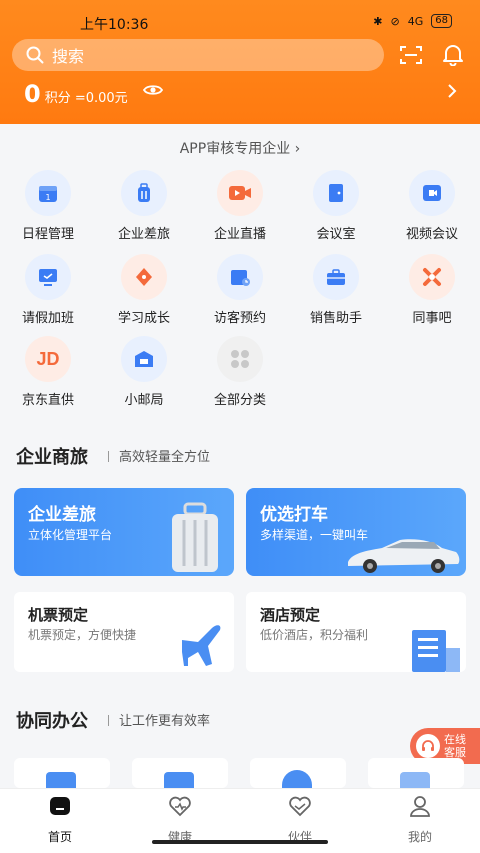 Image resolution: width=480 pixels, height=853 pixels. I want to click on tab-partner: 伙伴, so click(300, 819).